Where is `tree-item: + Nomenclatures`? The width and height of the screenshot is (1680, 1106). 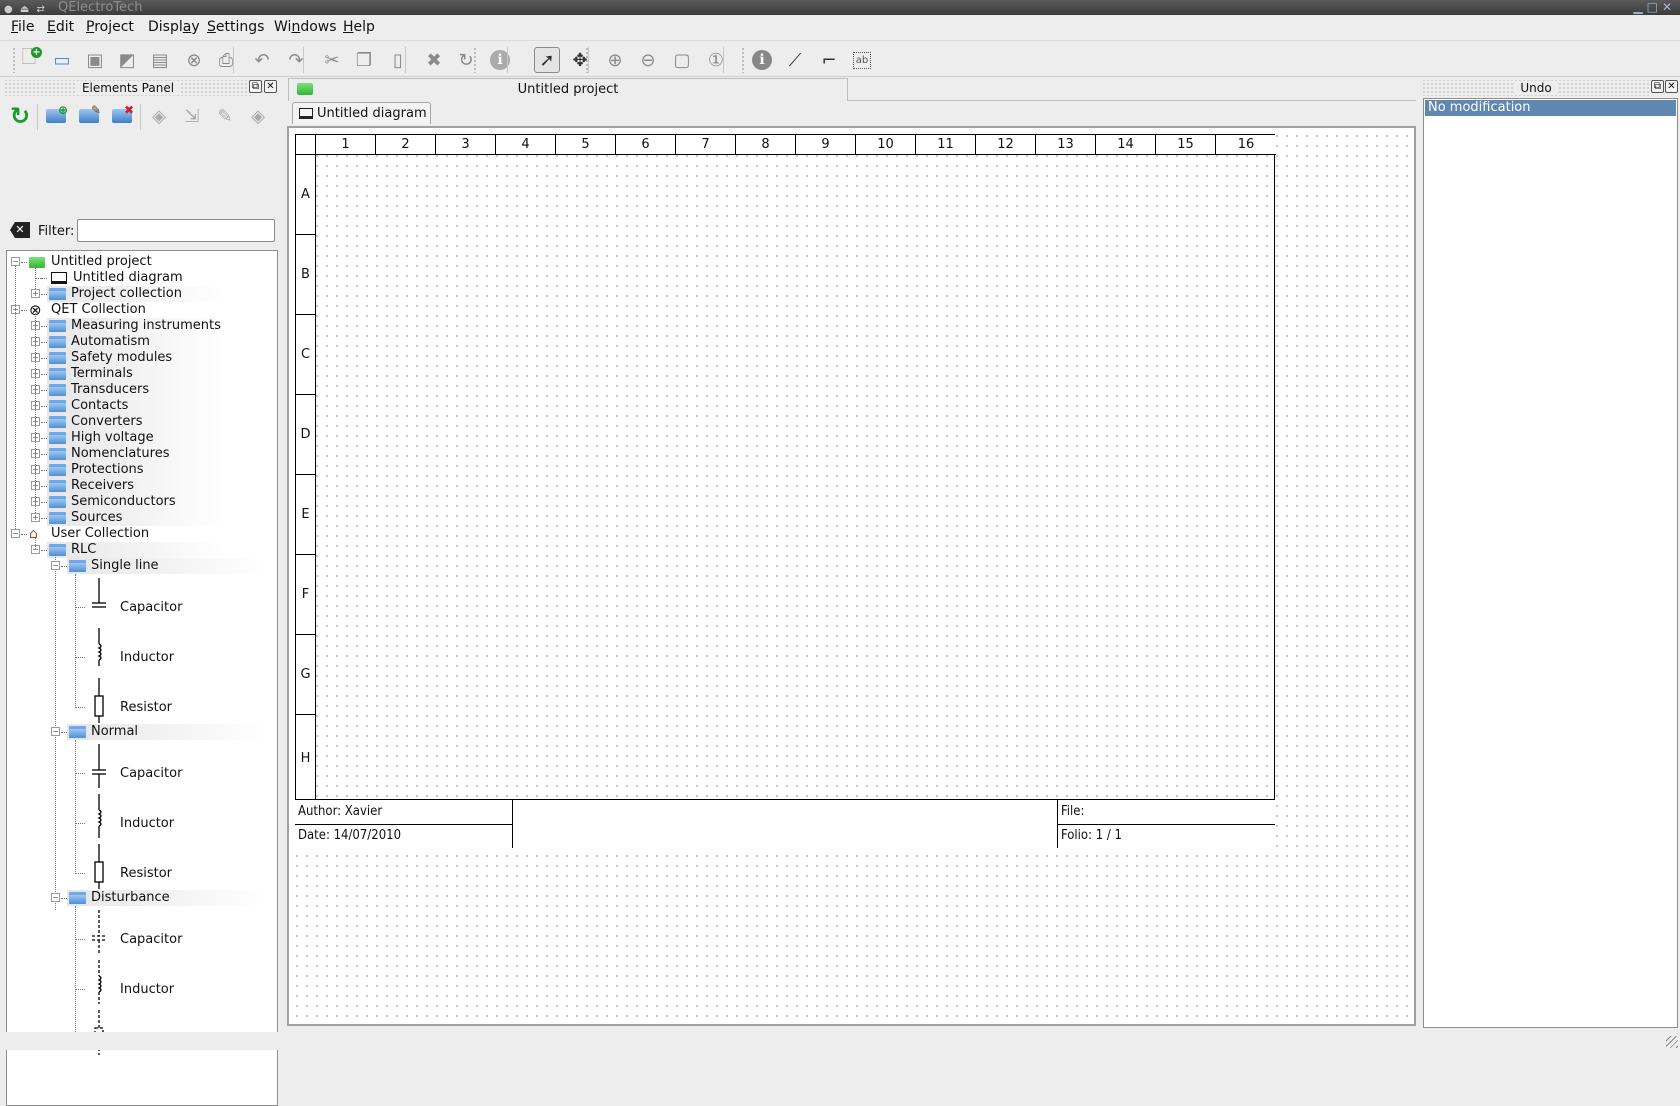
tree-item: + Nomenclatures is located at coordinates (142, 454).